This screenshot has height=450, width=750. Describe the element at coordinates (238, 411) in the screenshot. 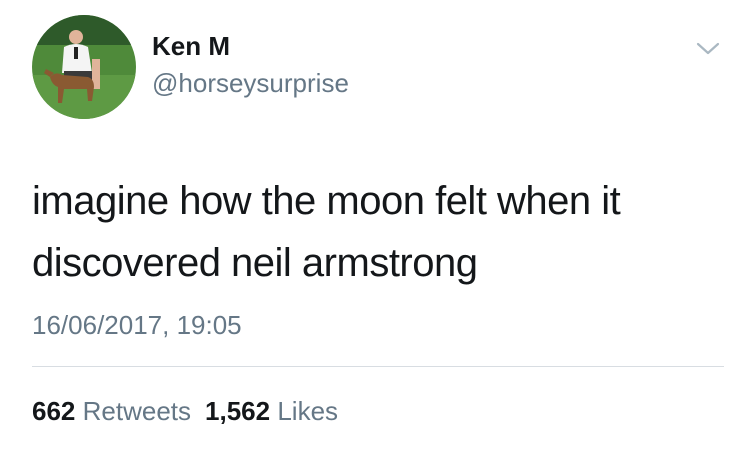

I see `likes-count: 1,562` at that location.